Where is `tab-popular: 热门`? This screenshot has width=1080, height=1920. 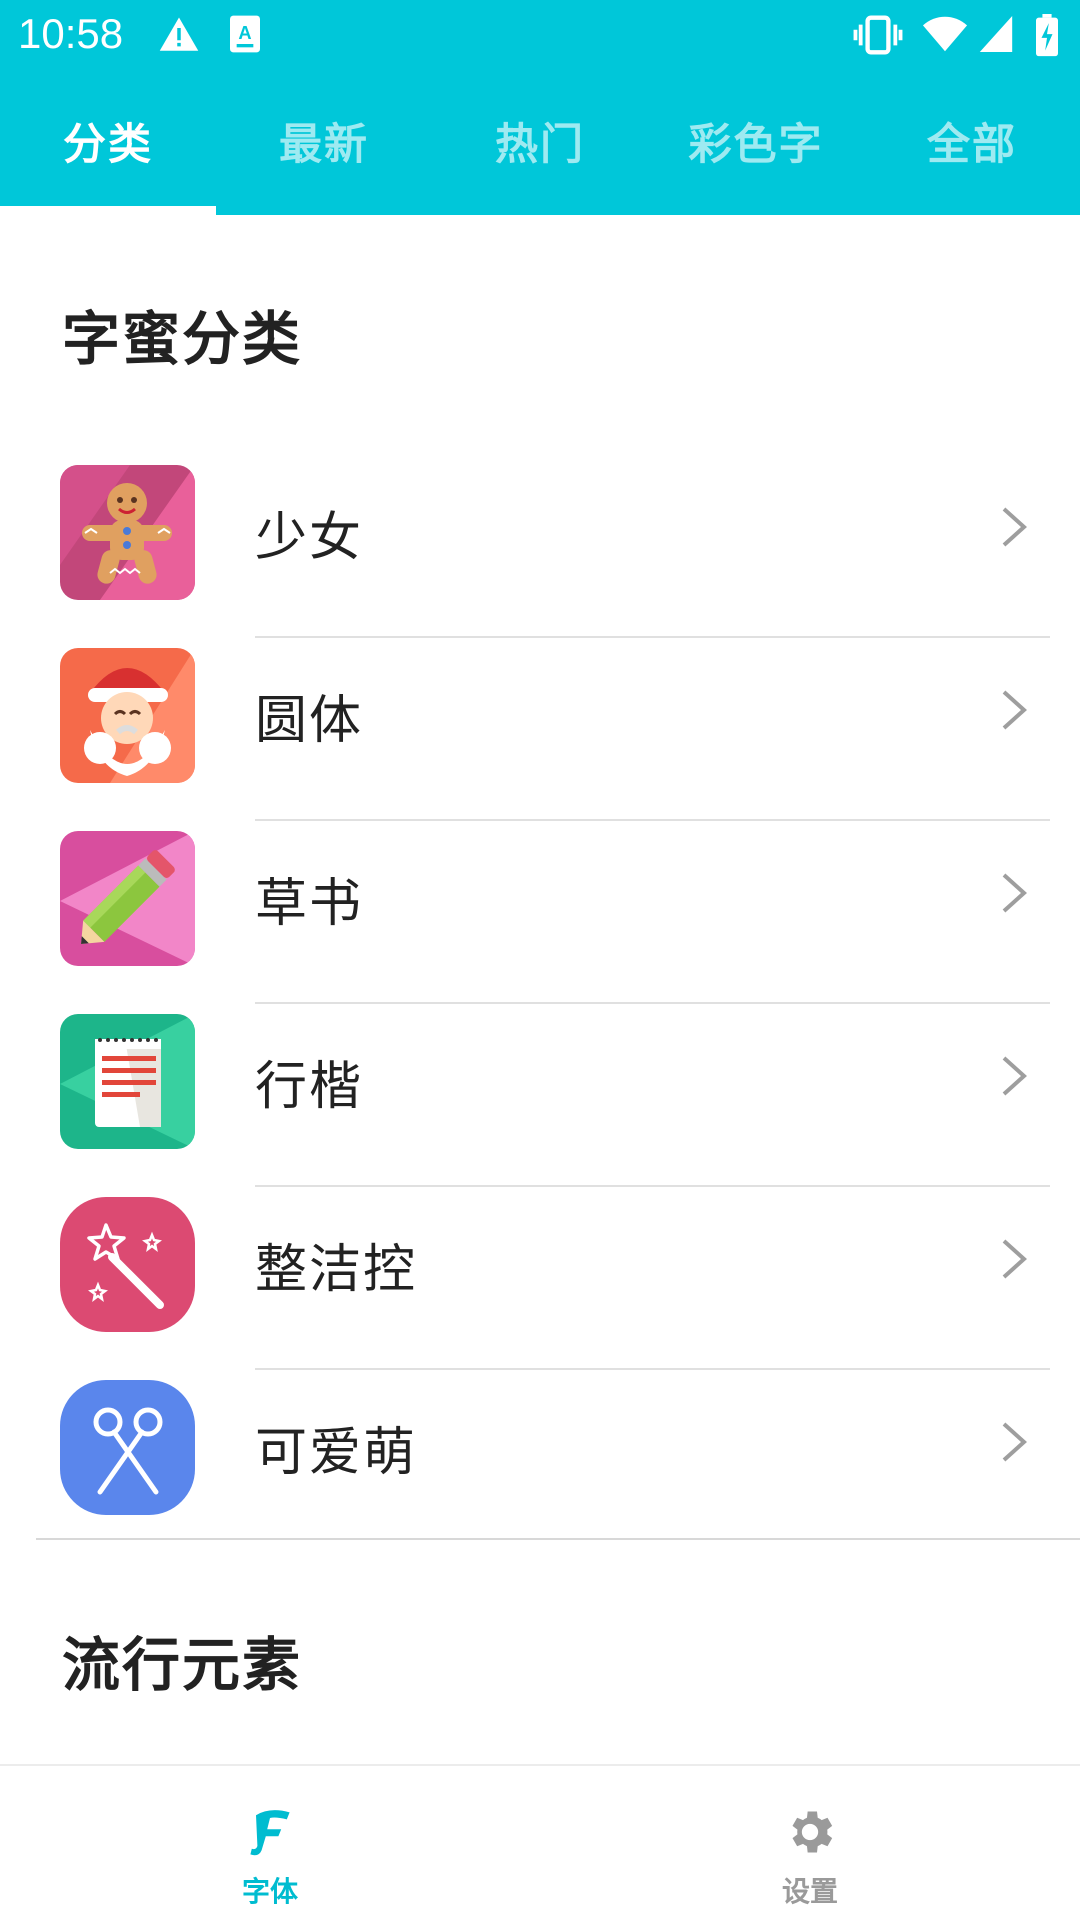
tab-popular: 热门 is located at coordinates (540, 157).